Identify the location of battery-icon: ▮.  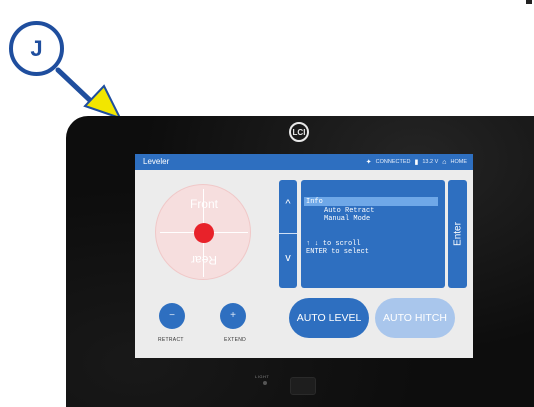
(416, 162).